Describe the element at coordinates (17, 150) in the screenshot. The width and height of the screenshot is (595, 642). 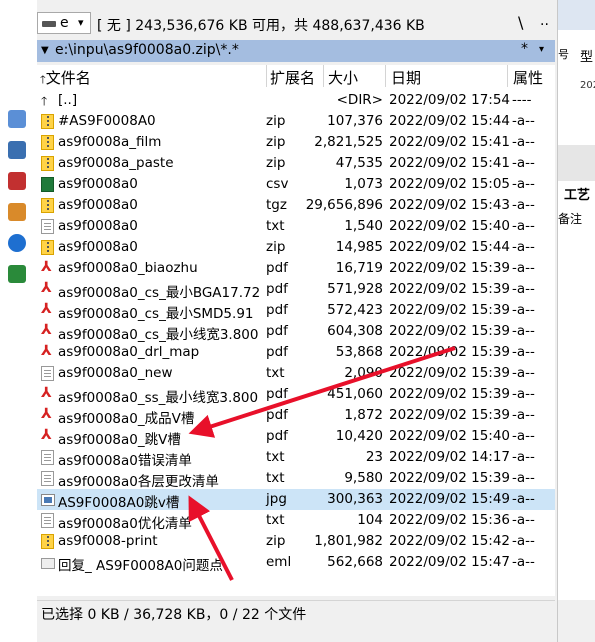
I see `network-icon` at that location.